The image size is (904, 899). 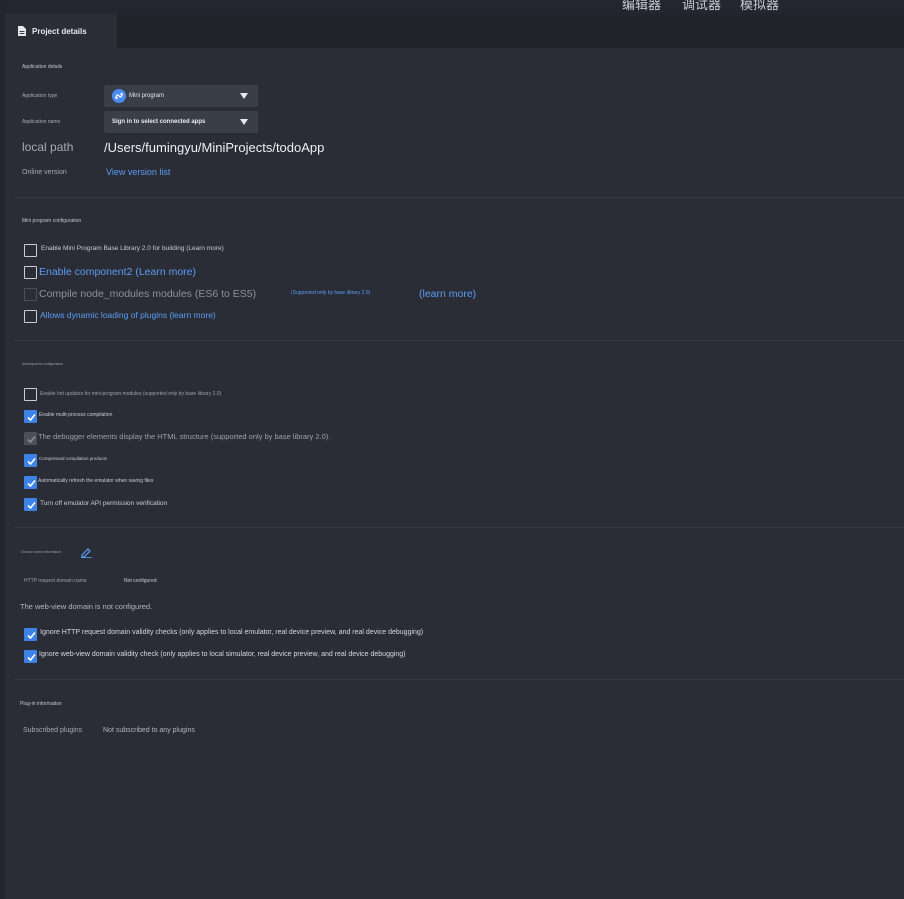 I want to click on checkbox-base-library, so click(x=30, y=250).